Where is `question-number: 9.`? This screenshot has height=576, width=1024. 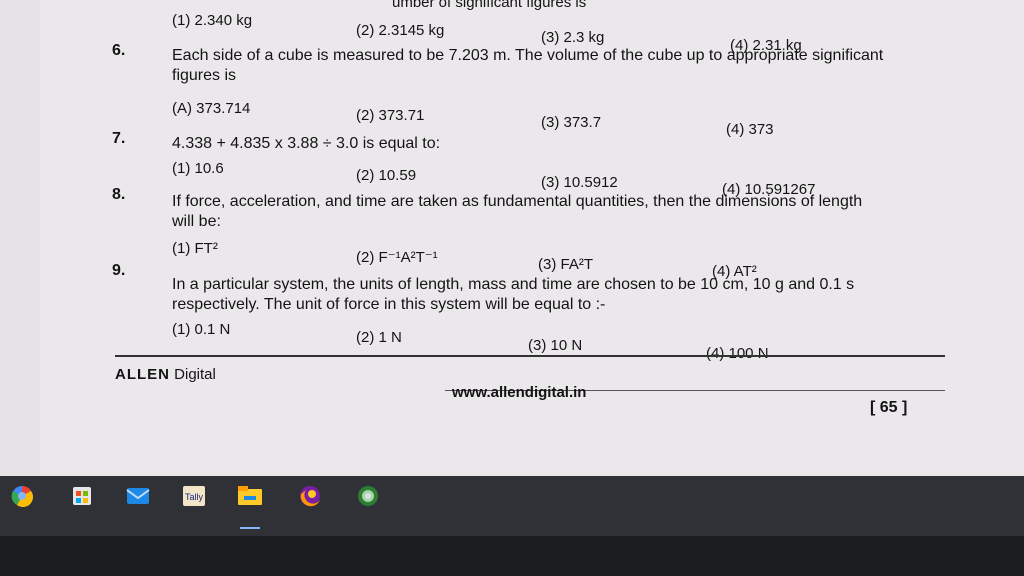 question-number: 9. is located at coordinates (119, 270).